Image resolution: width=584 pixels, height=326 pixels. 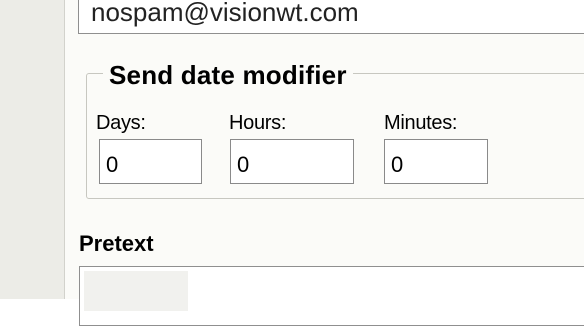 I want to click on minutes-input, so click(x=436, y=161).